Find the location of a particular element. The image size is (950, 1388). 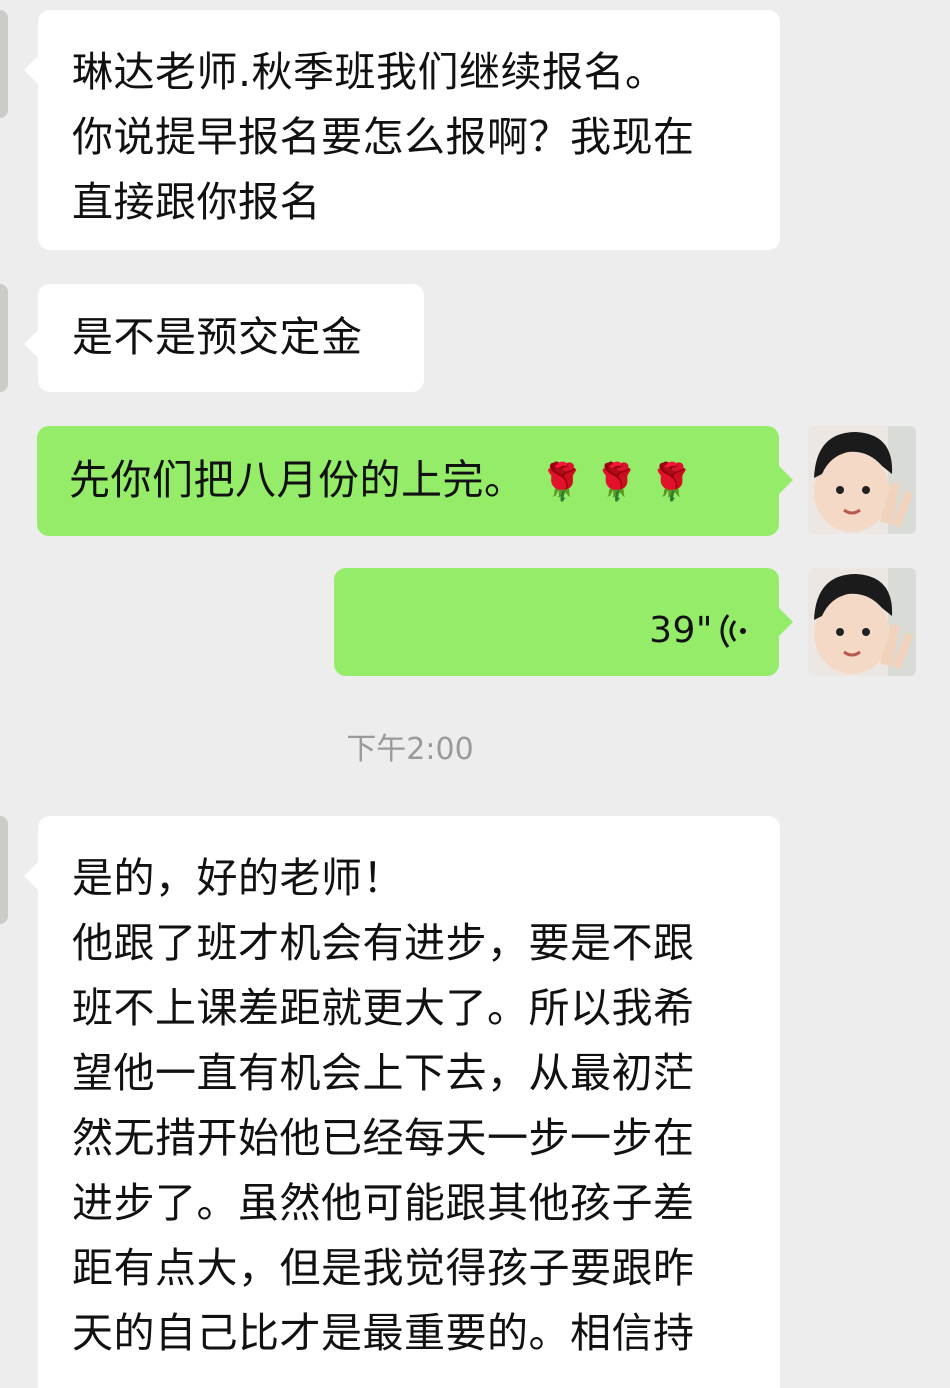

voice-message-content: 39" is located at coordinates (699, 630).